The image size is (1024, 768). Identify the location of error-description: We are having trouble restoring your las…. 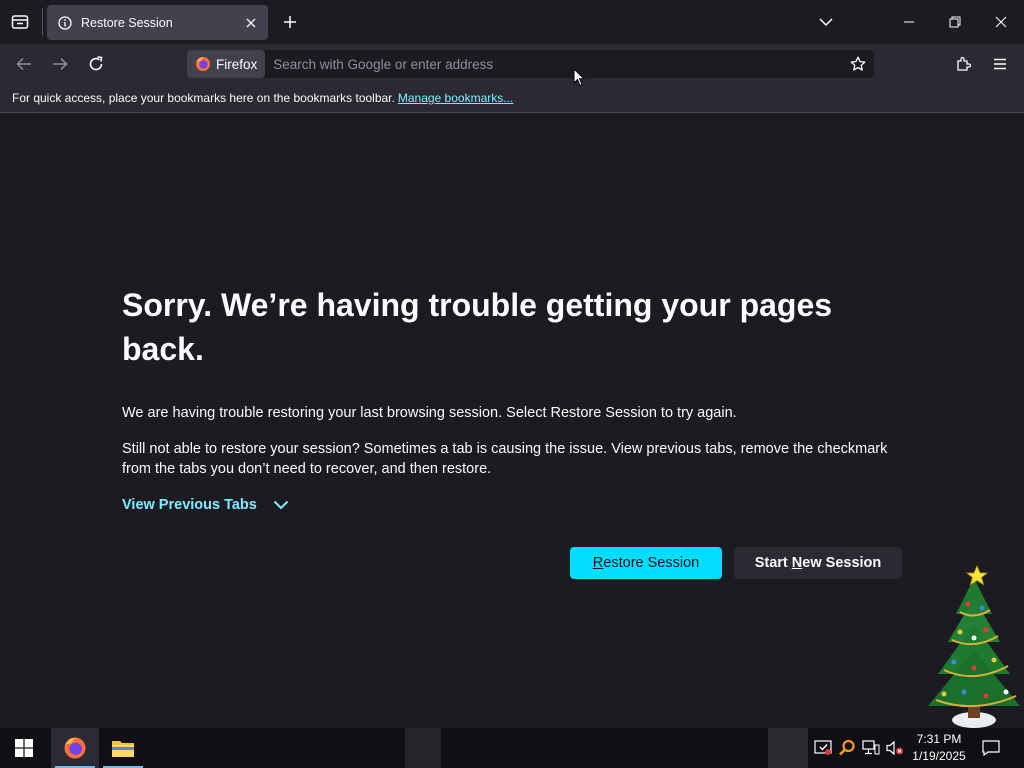
(429, 413).